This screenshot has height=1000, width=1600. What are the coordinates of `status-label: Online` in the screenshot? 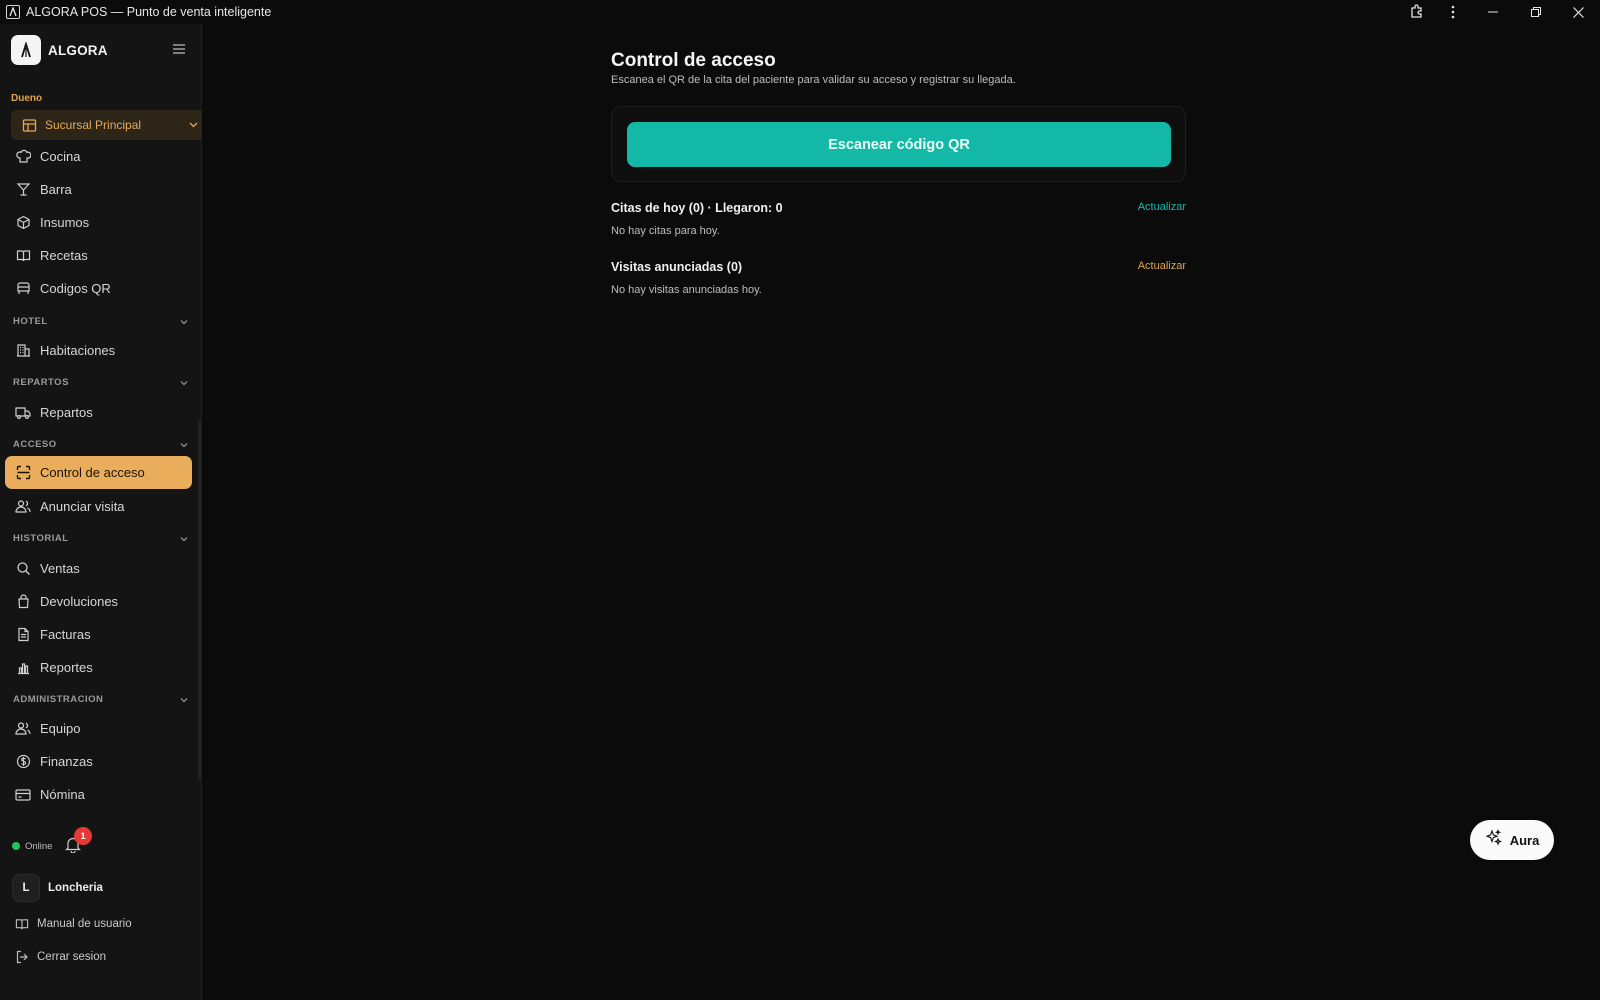 It's located at (39, 846).